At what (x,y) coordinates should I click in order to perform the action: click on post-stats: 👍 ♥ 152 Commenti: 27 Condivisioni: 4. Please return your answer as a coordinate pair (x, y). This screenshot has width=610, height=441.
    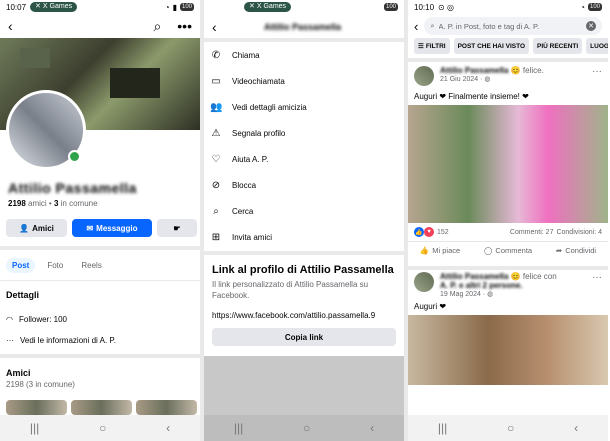
    Looking at the image, I should click on (508, 232).